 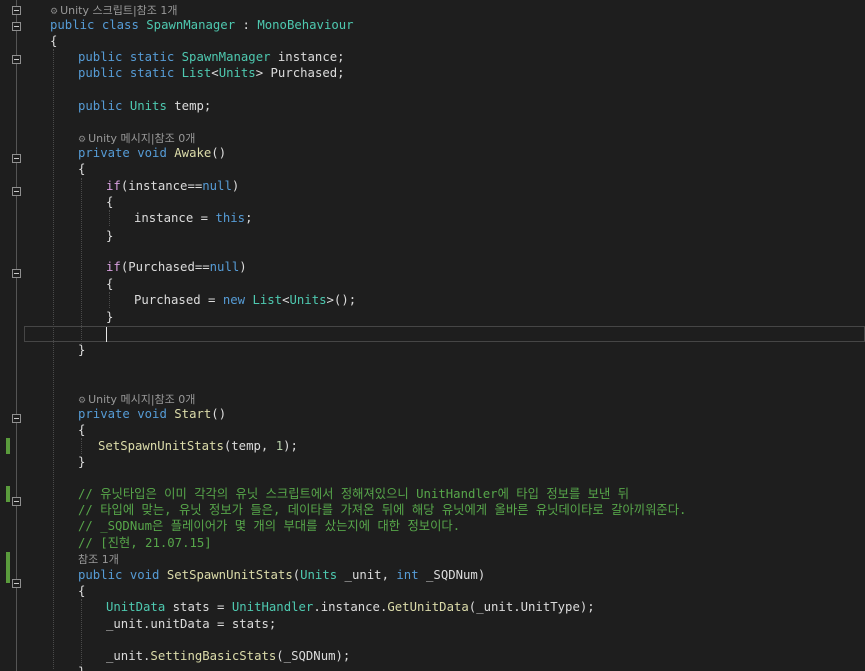 I want to click on codelens-hint: 참조 1개, so click(x=98, y=560).